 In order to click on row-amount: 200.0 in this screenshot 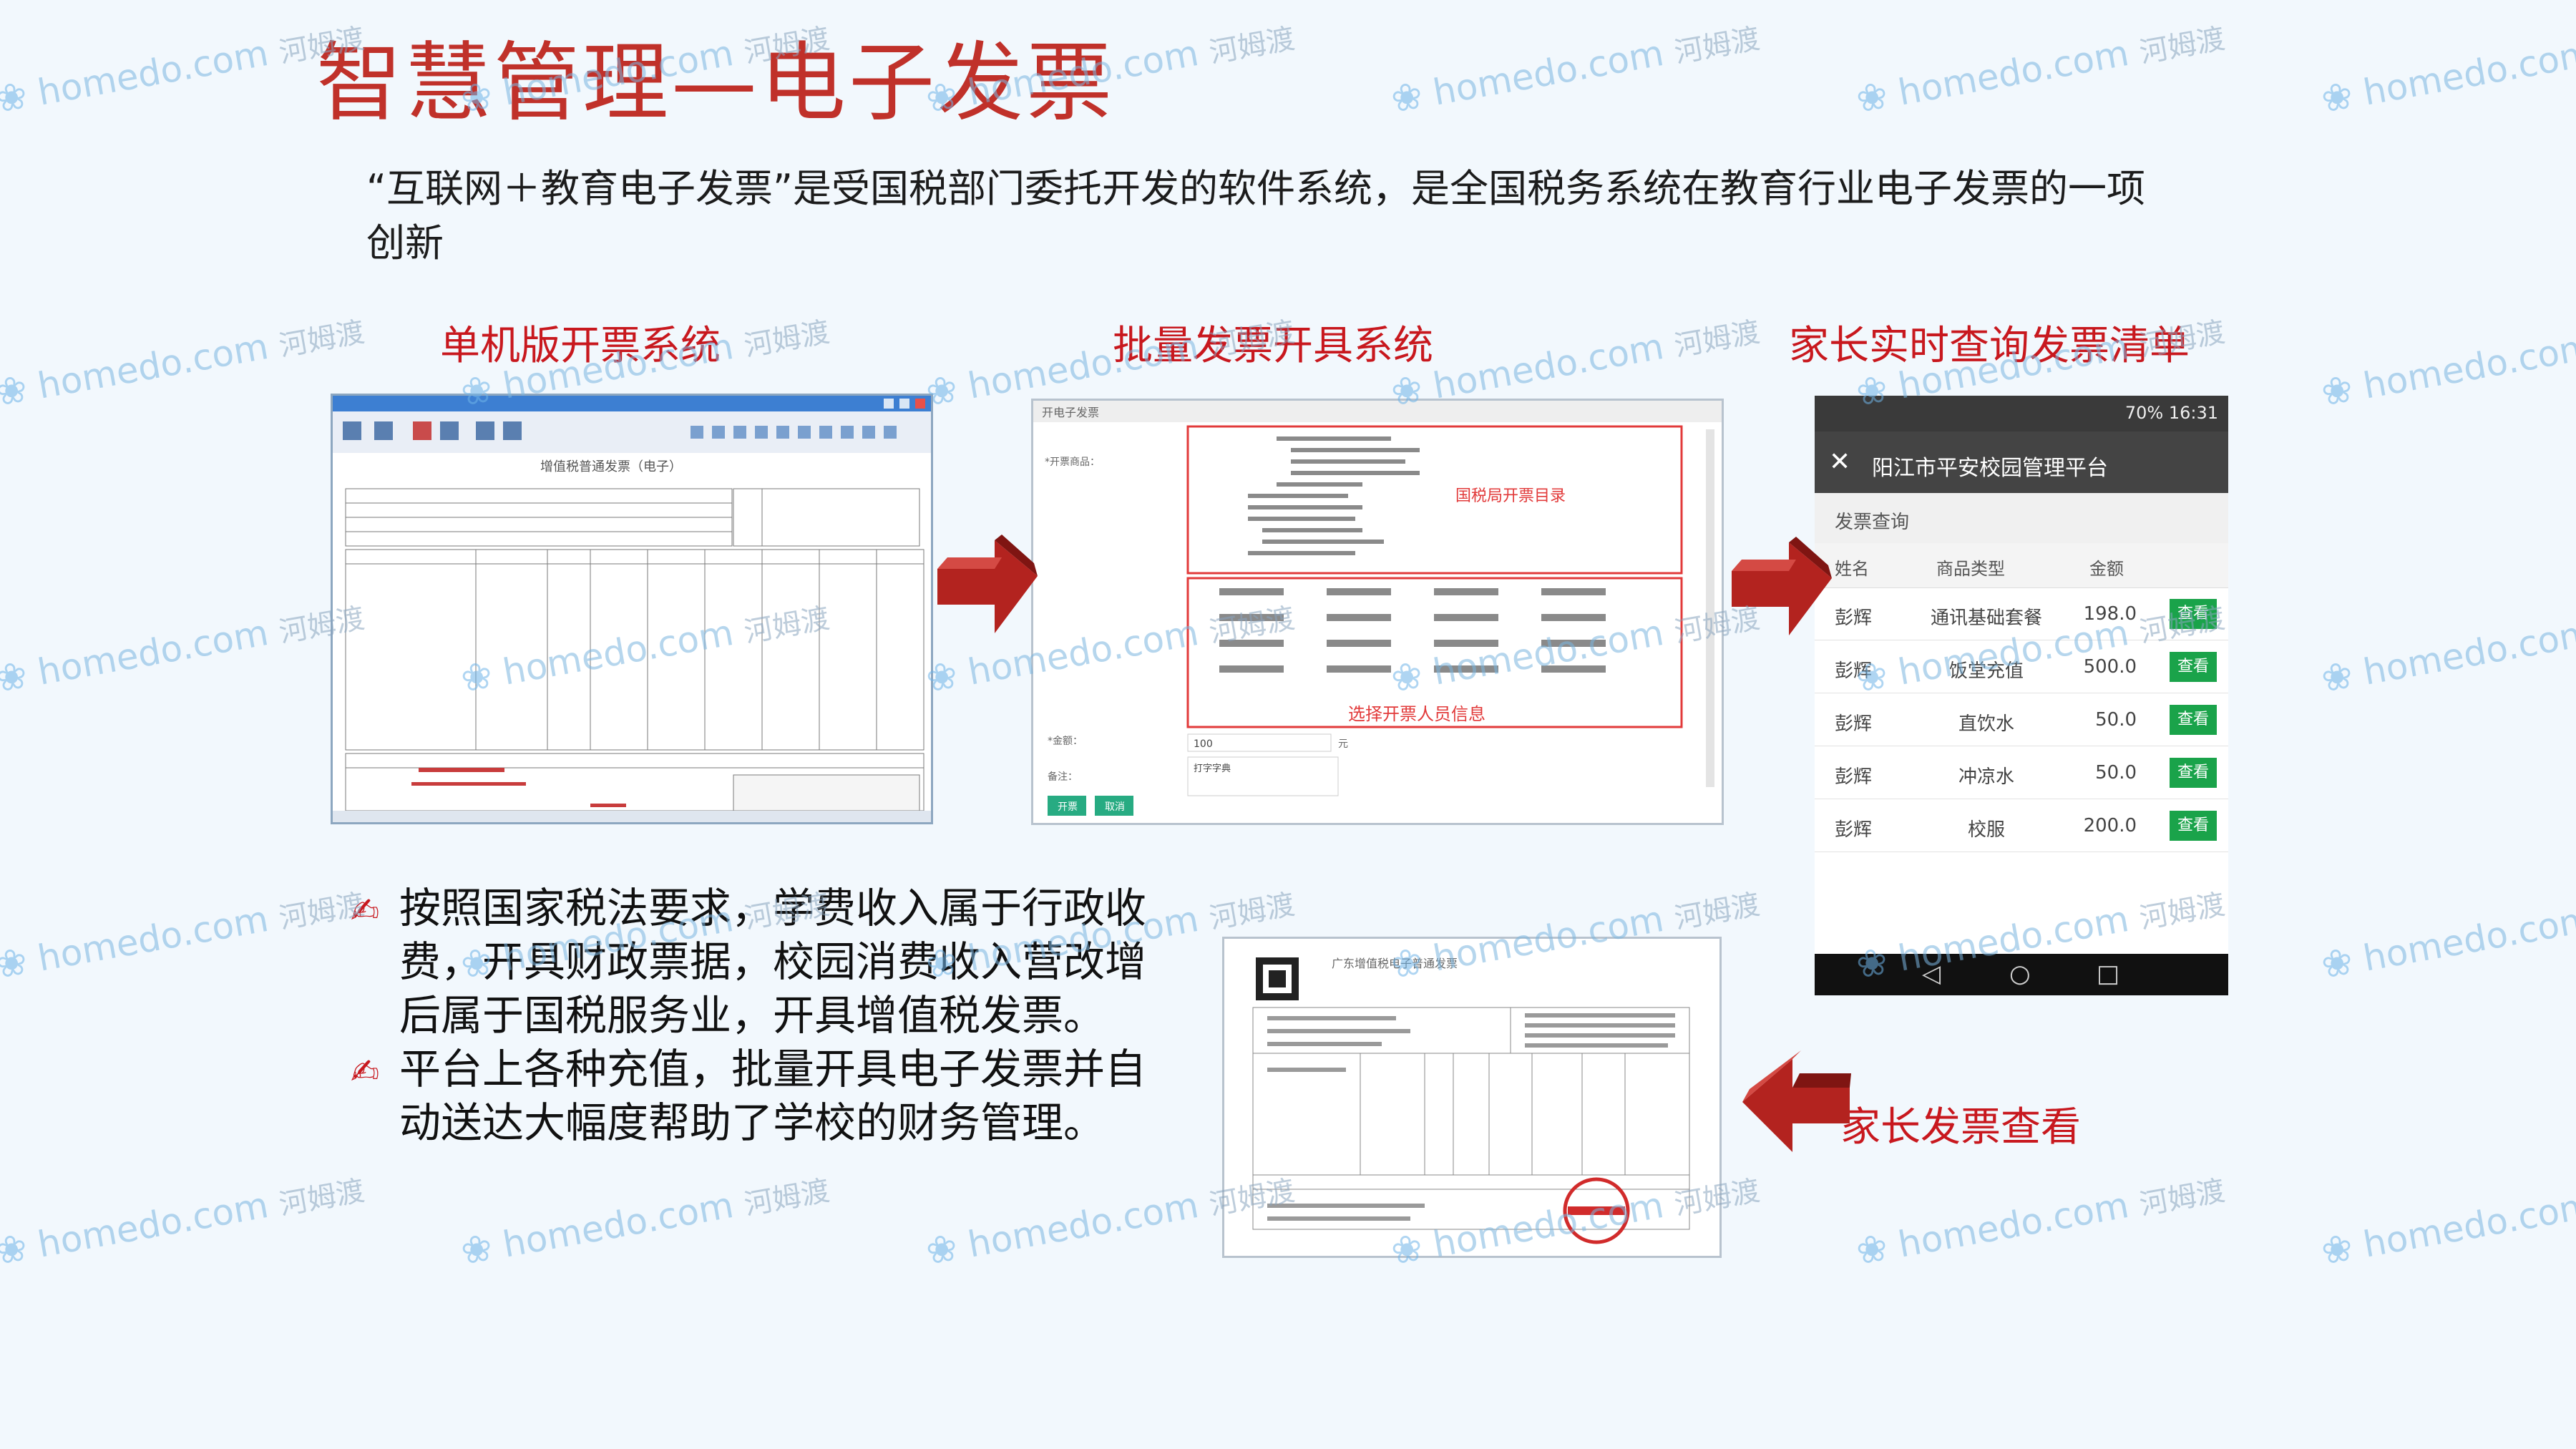, I will do `click(2110, 825)`.